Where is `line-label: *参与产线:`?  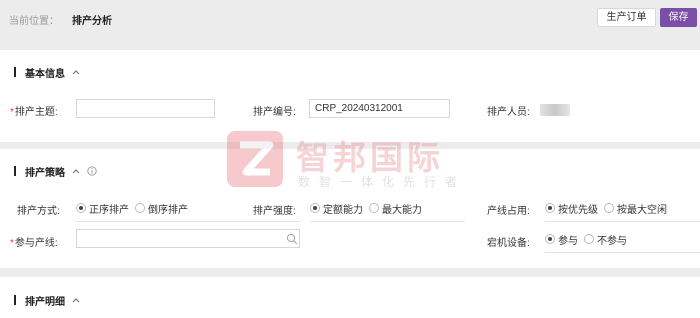 line-label: *参与产线: is located at coordinates (34, 243).